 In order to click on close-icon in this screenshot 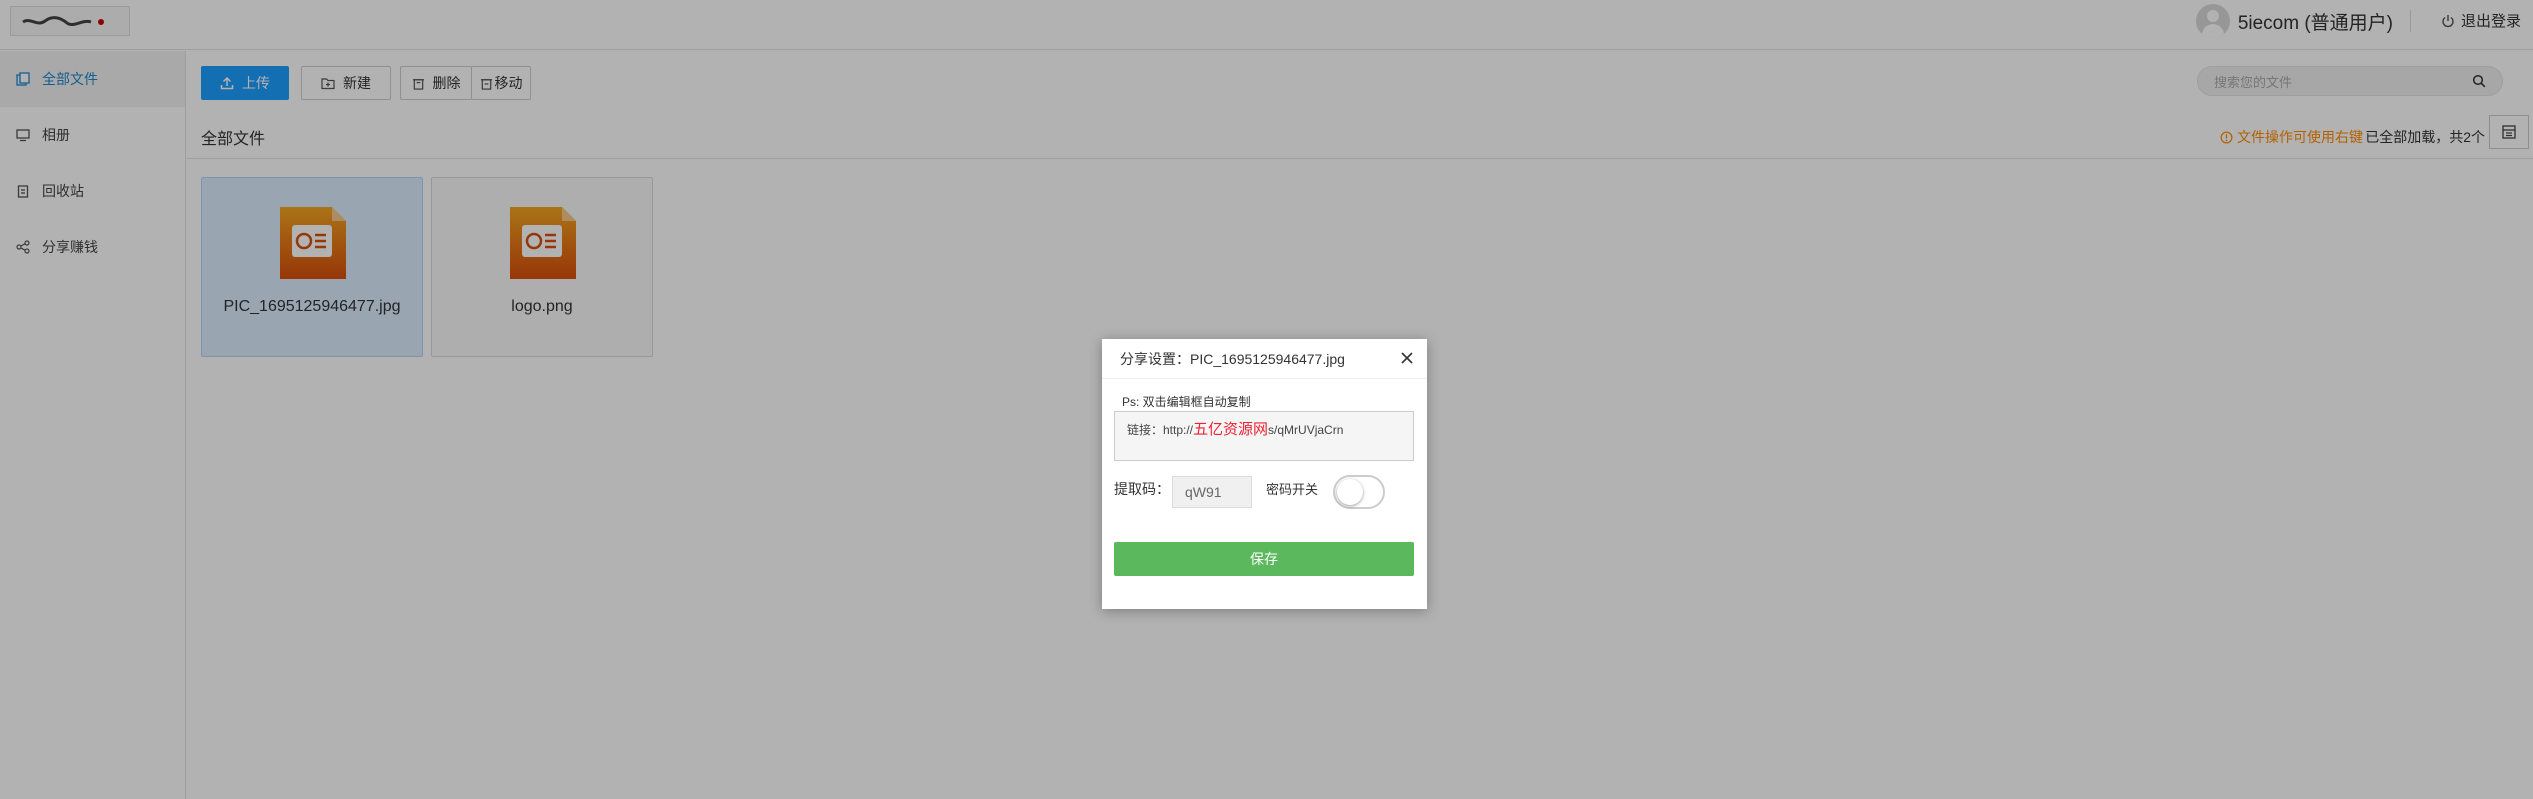, I will do `click(1407, 358)`.